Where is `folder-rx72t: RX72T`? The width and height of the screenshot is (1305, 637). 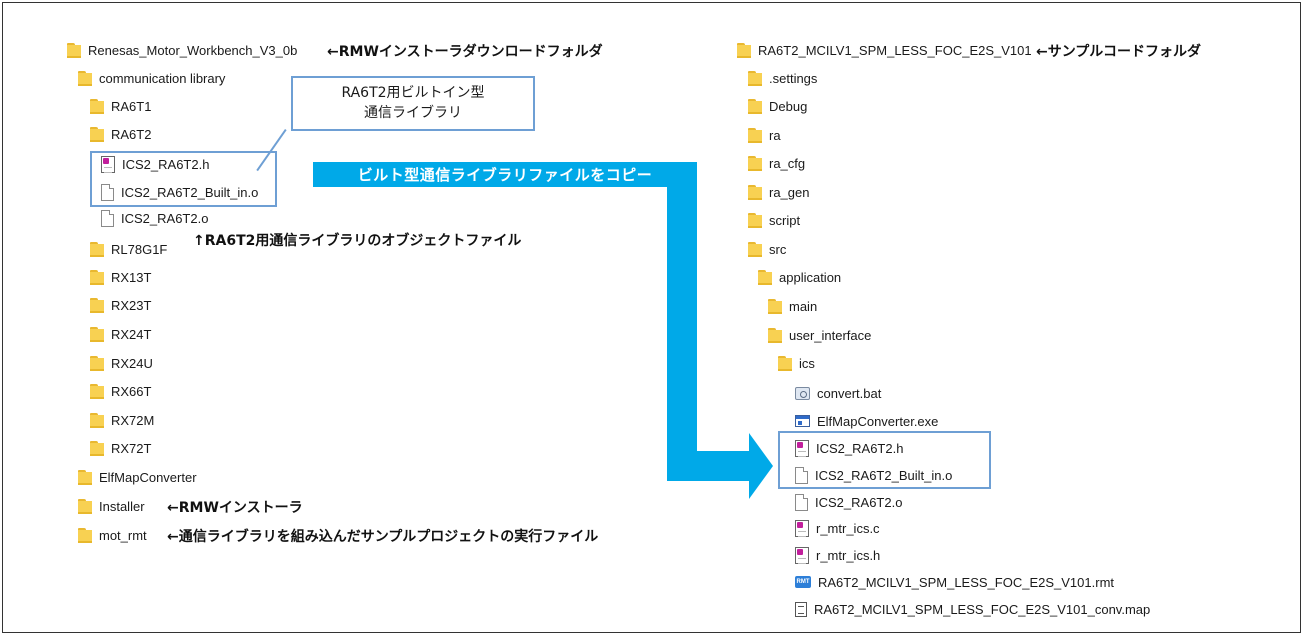
folder-rx72t: RX72T is located at coordinates (120, 448).